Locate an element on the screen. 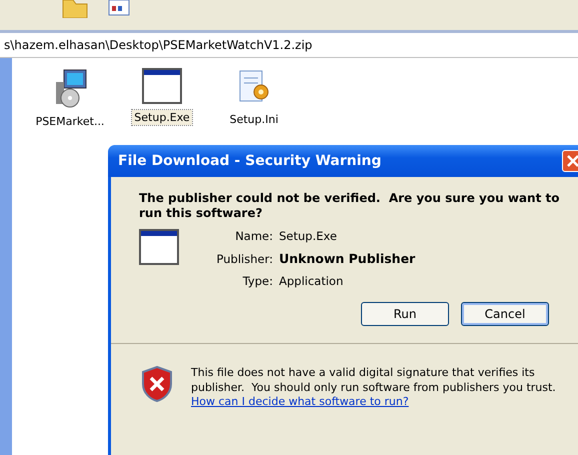 This screenshot has width=578, height=455. dialog-button: Run is located at coordinates (405, 314).